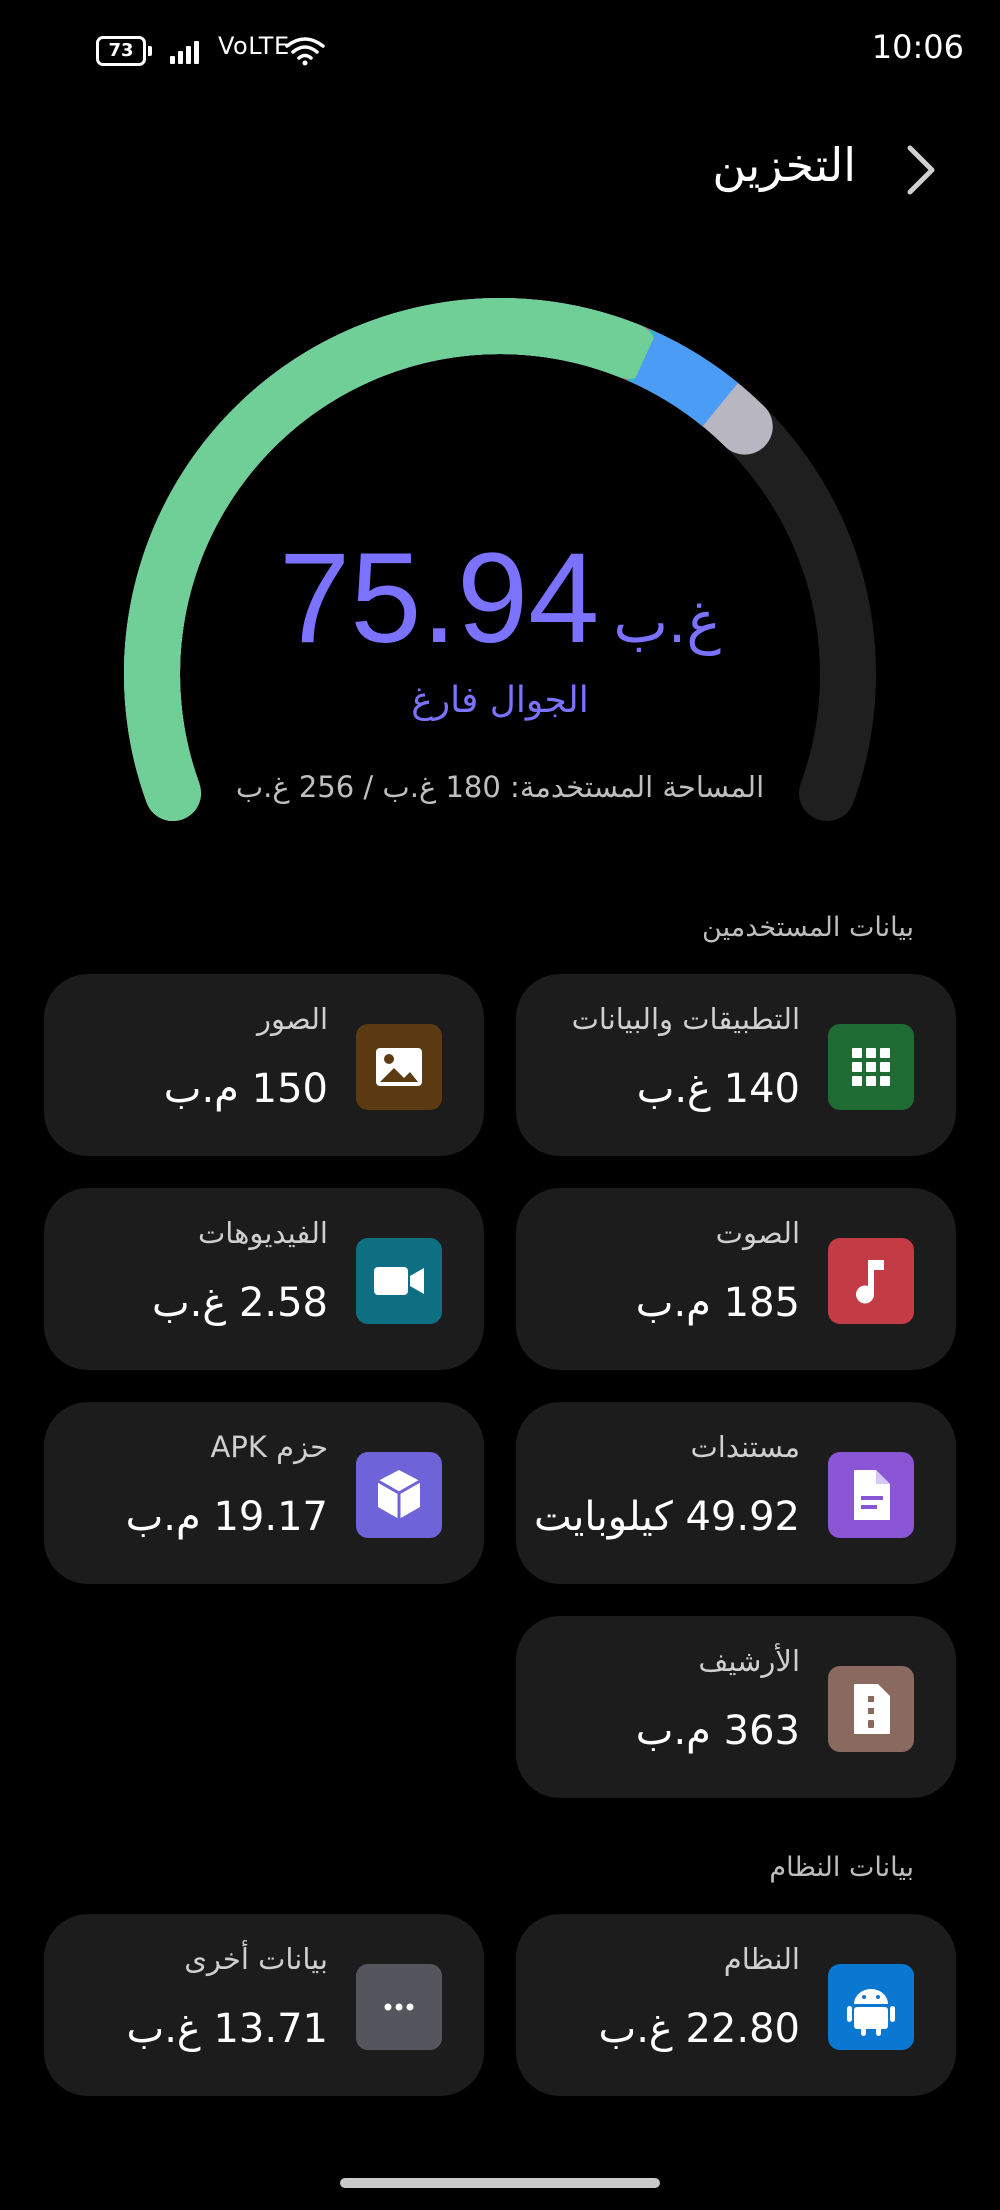  Describe the element at coordinates (245, 1089) in the screenshot. I see `card-value: 150 م.ب` at that location.